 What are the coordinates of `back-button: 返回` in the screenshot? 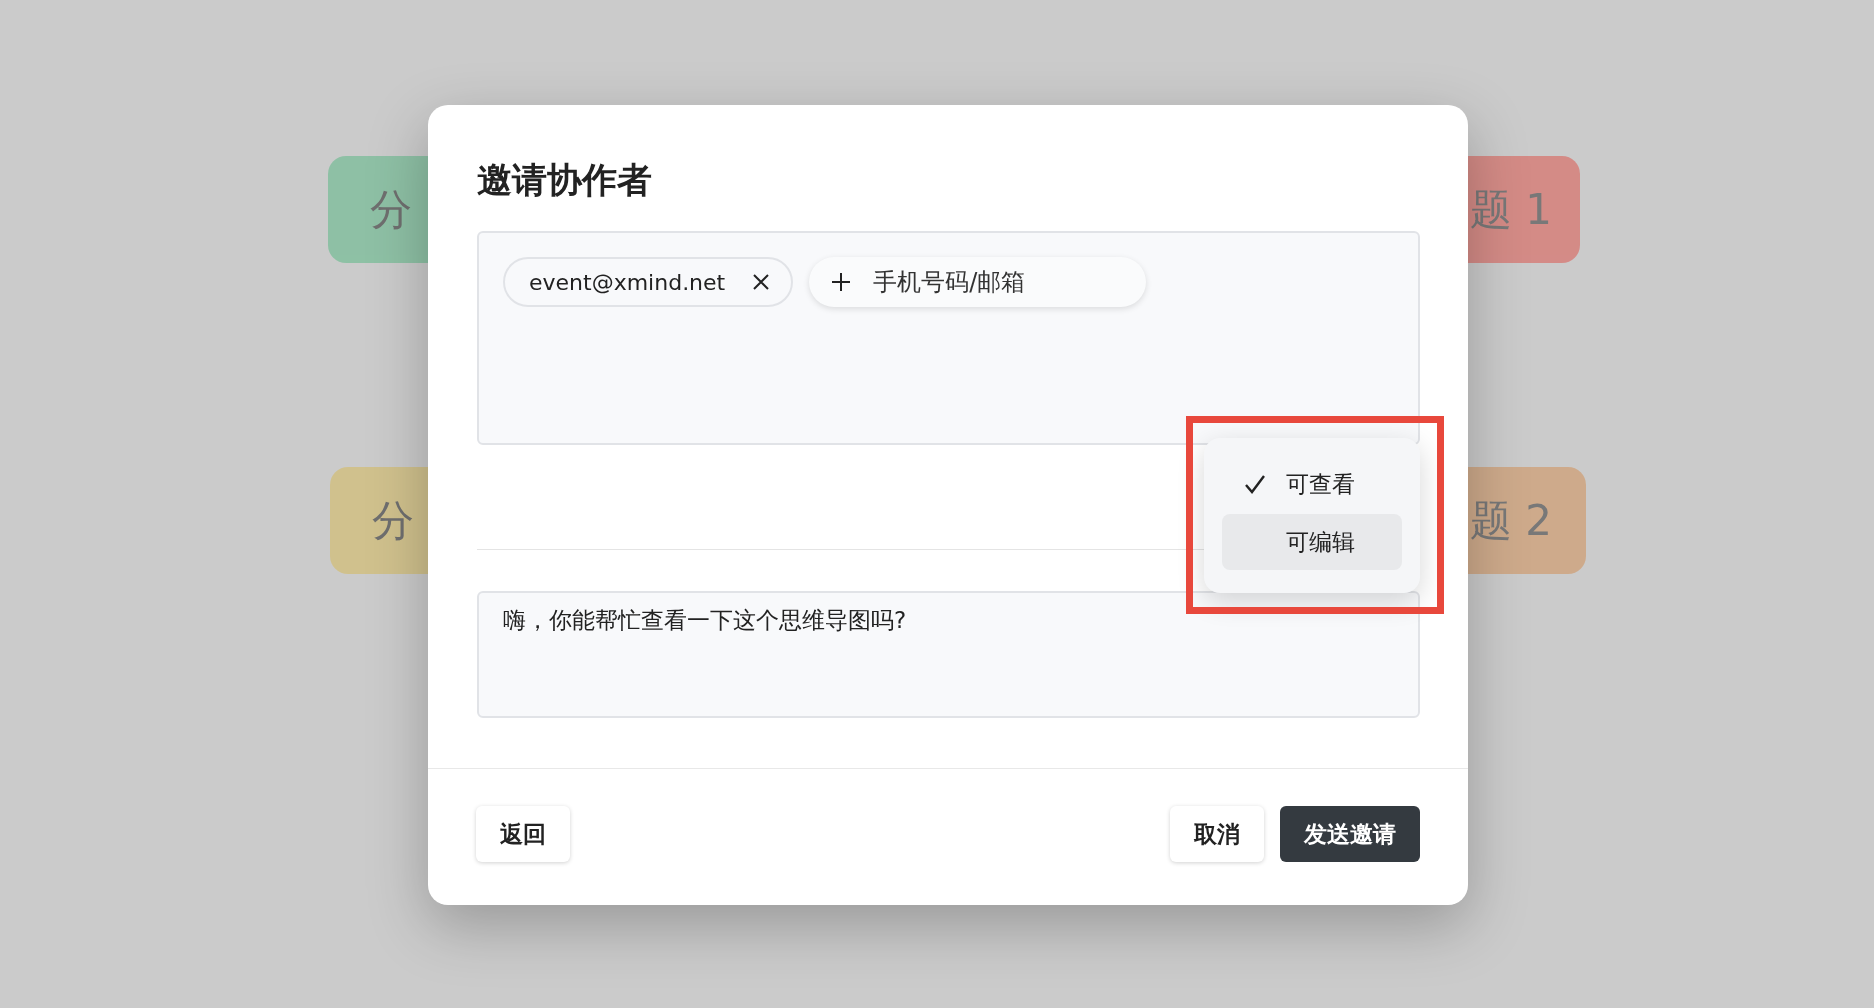 It's located at (523, 834).